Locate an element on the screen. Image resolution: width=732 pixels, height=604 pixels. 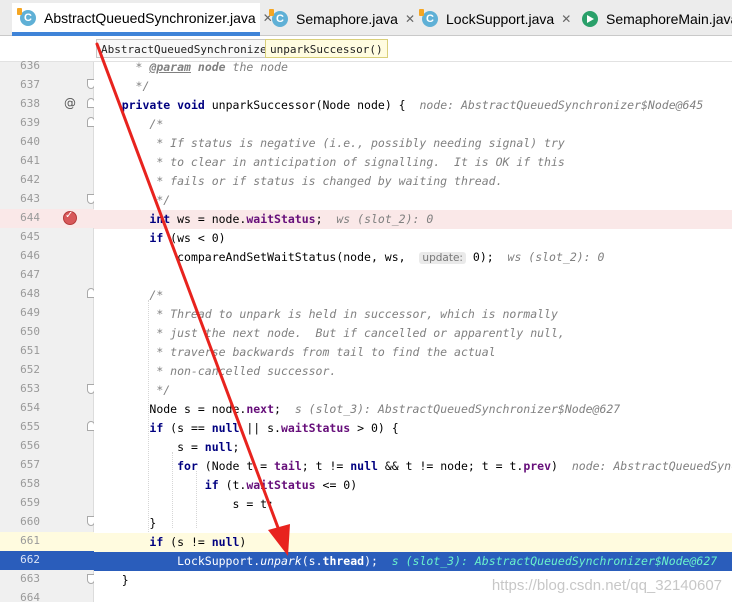
breadcrumb-class: AbstractQueuedSynchronizer is located at coordinates (187, 48).